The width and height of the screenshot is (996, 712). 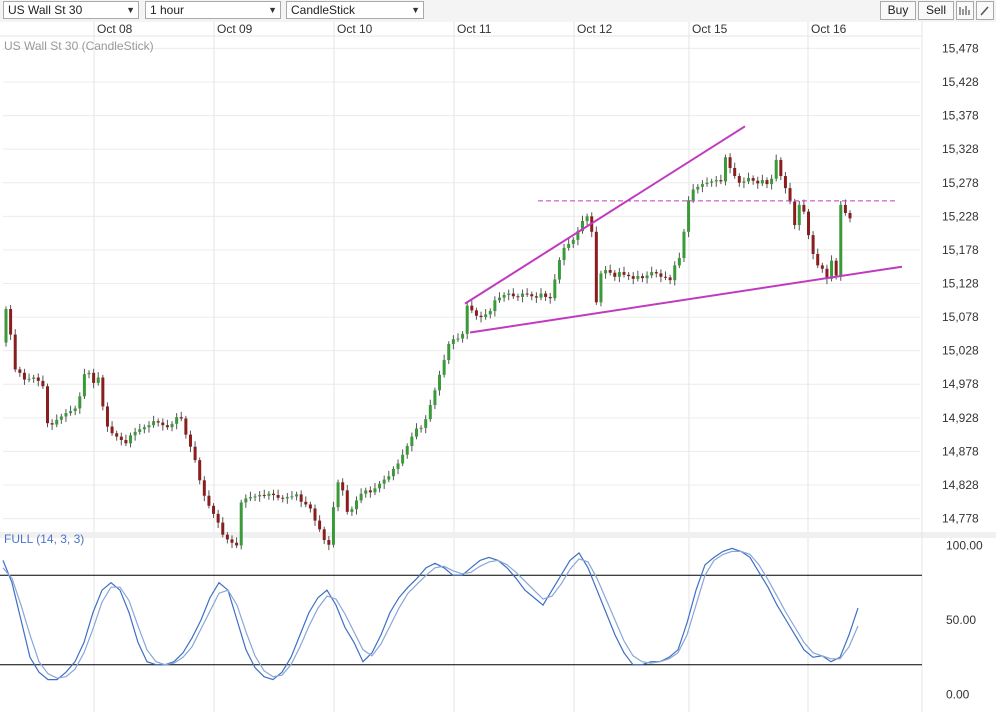 What do you see at coordinates (960, 149) in the screenshot?
I see `price-tick-label: 15,328` at bounding box center [960, 149].